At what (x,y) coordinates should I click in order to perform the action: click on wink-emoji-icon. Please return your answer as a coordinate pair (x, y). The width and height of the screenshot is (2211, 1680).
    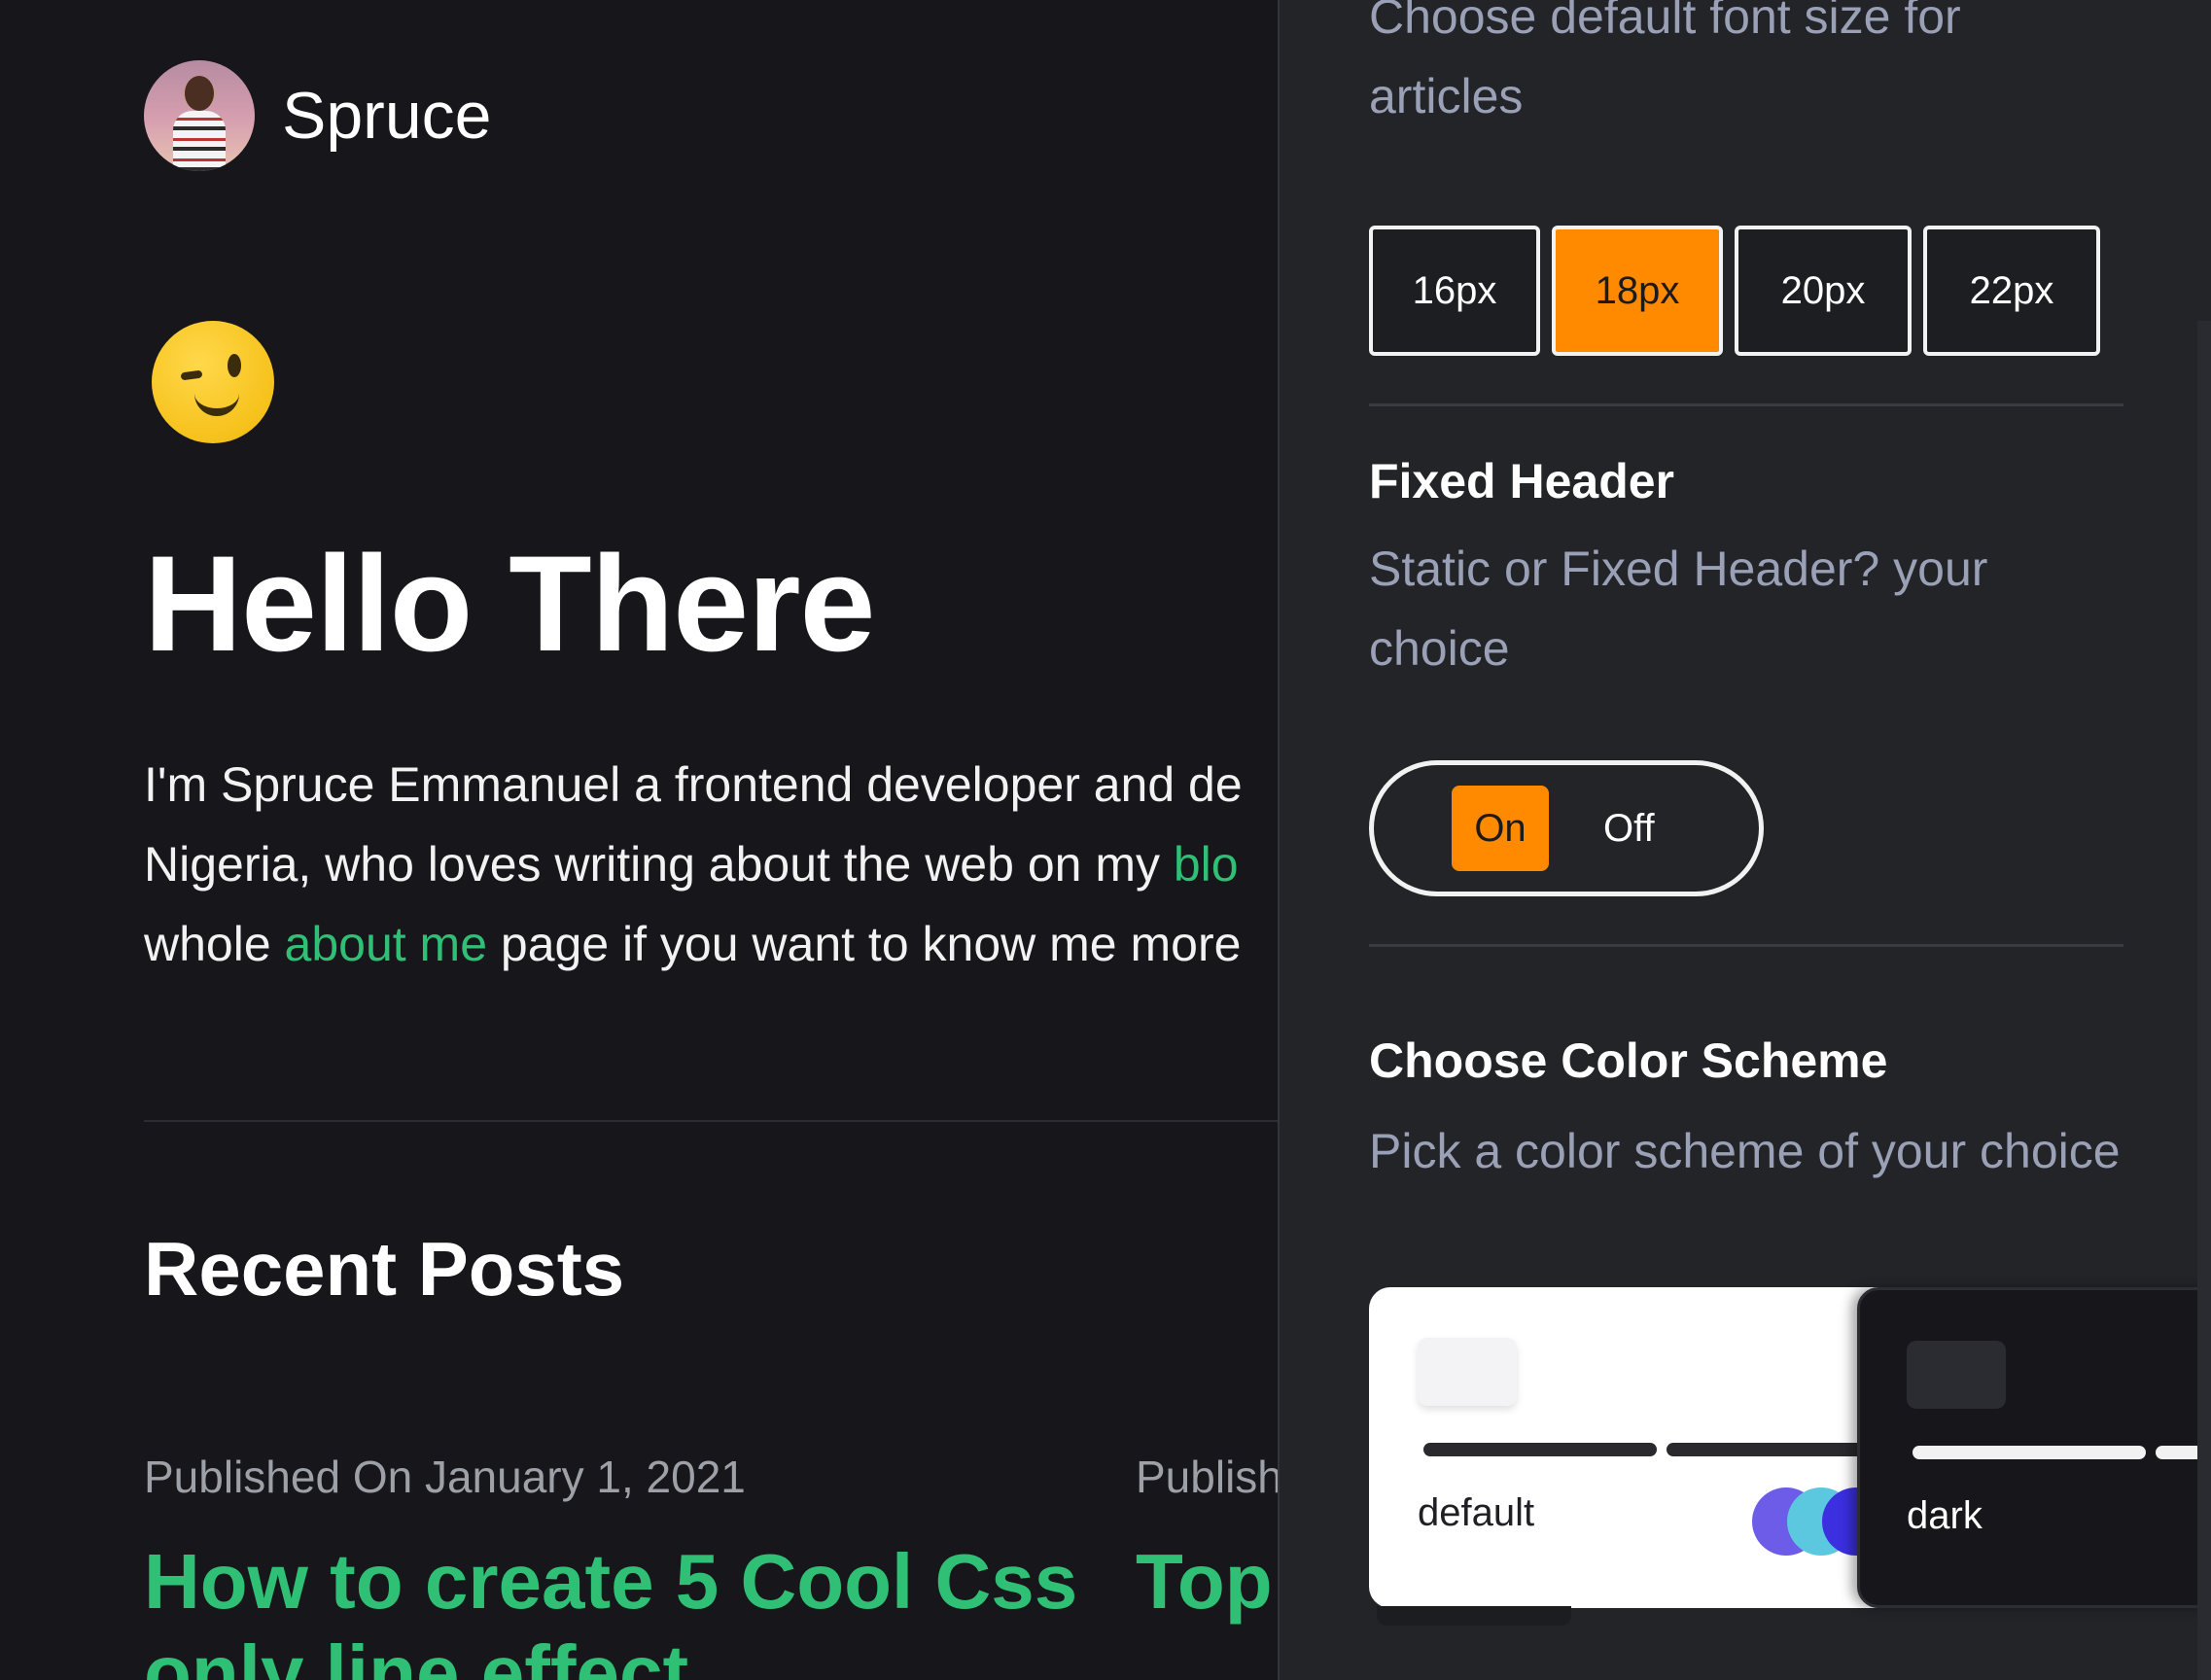
    Looking at the image, I should click on (213, 382).